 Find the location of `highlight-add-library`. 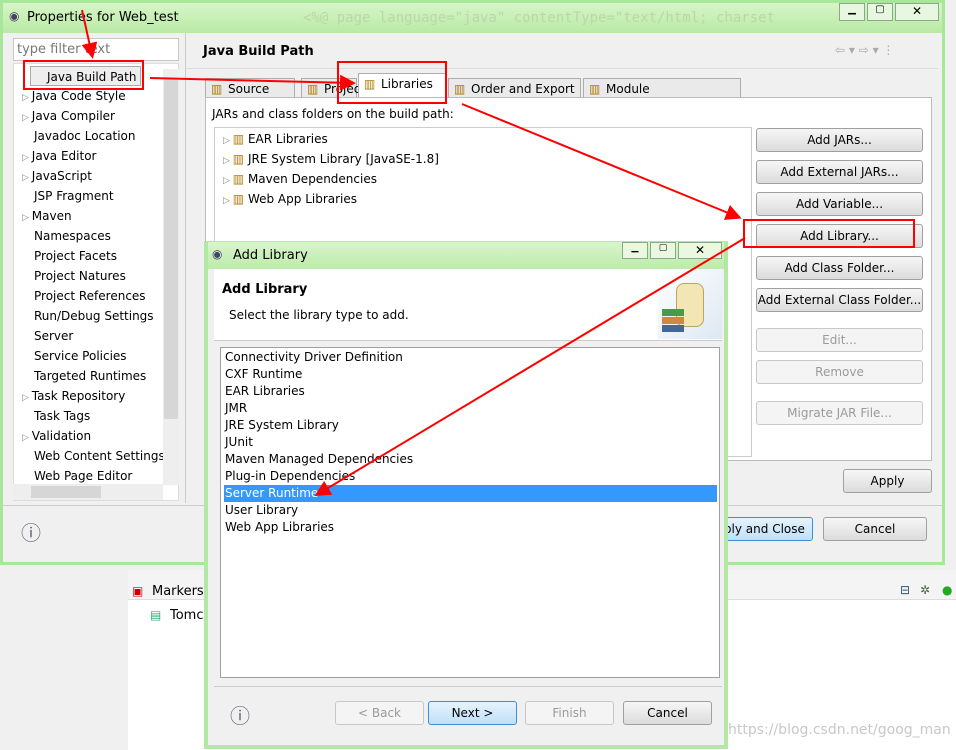

highlight-add-library is located at coordinates (829, 233).